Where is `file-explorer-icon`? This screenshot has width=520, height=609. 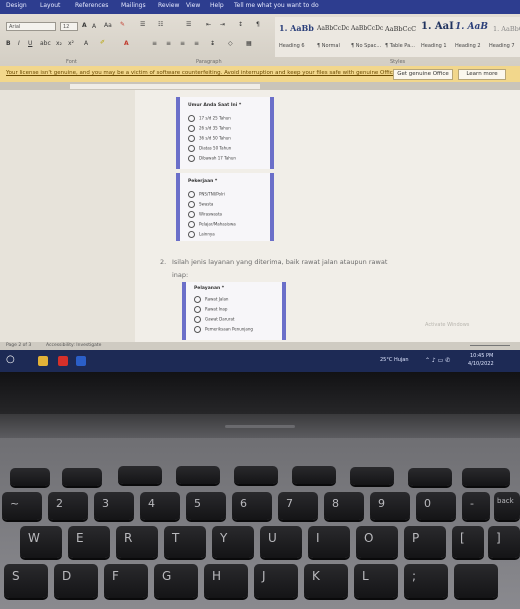 file-explorer-icon is located at coordinates (43, 361).